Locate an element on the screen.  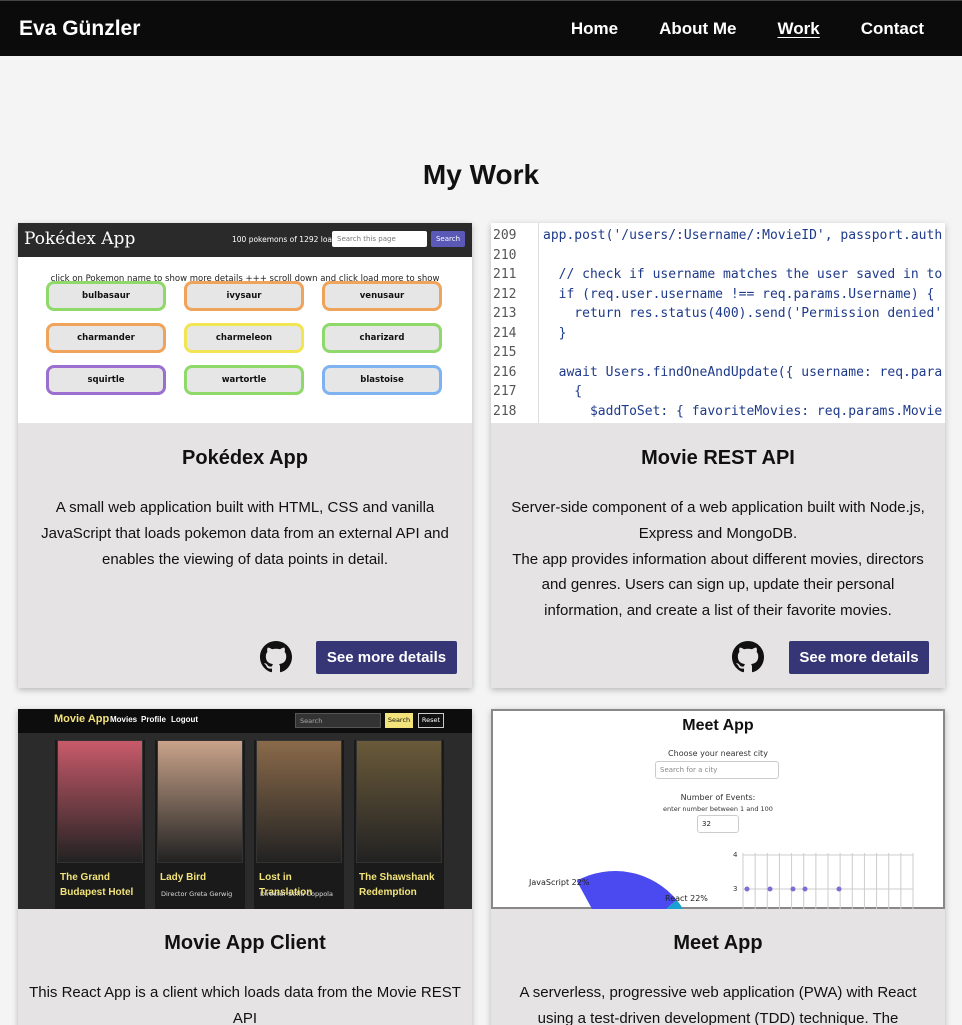
pie-slice is located at coordinates (626, 890).